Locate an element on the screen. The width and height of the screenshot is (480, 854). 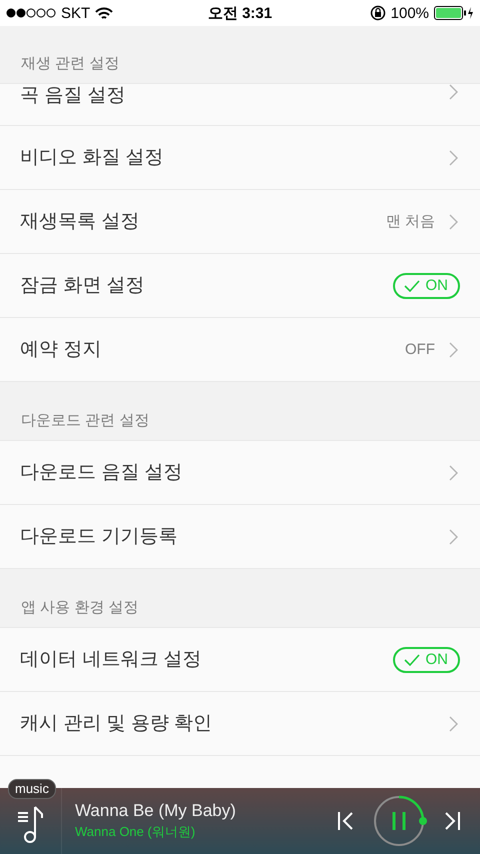
row-label: 재생목록 설정 is located at coordinates (80, 222).